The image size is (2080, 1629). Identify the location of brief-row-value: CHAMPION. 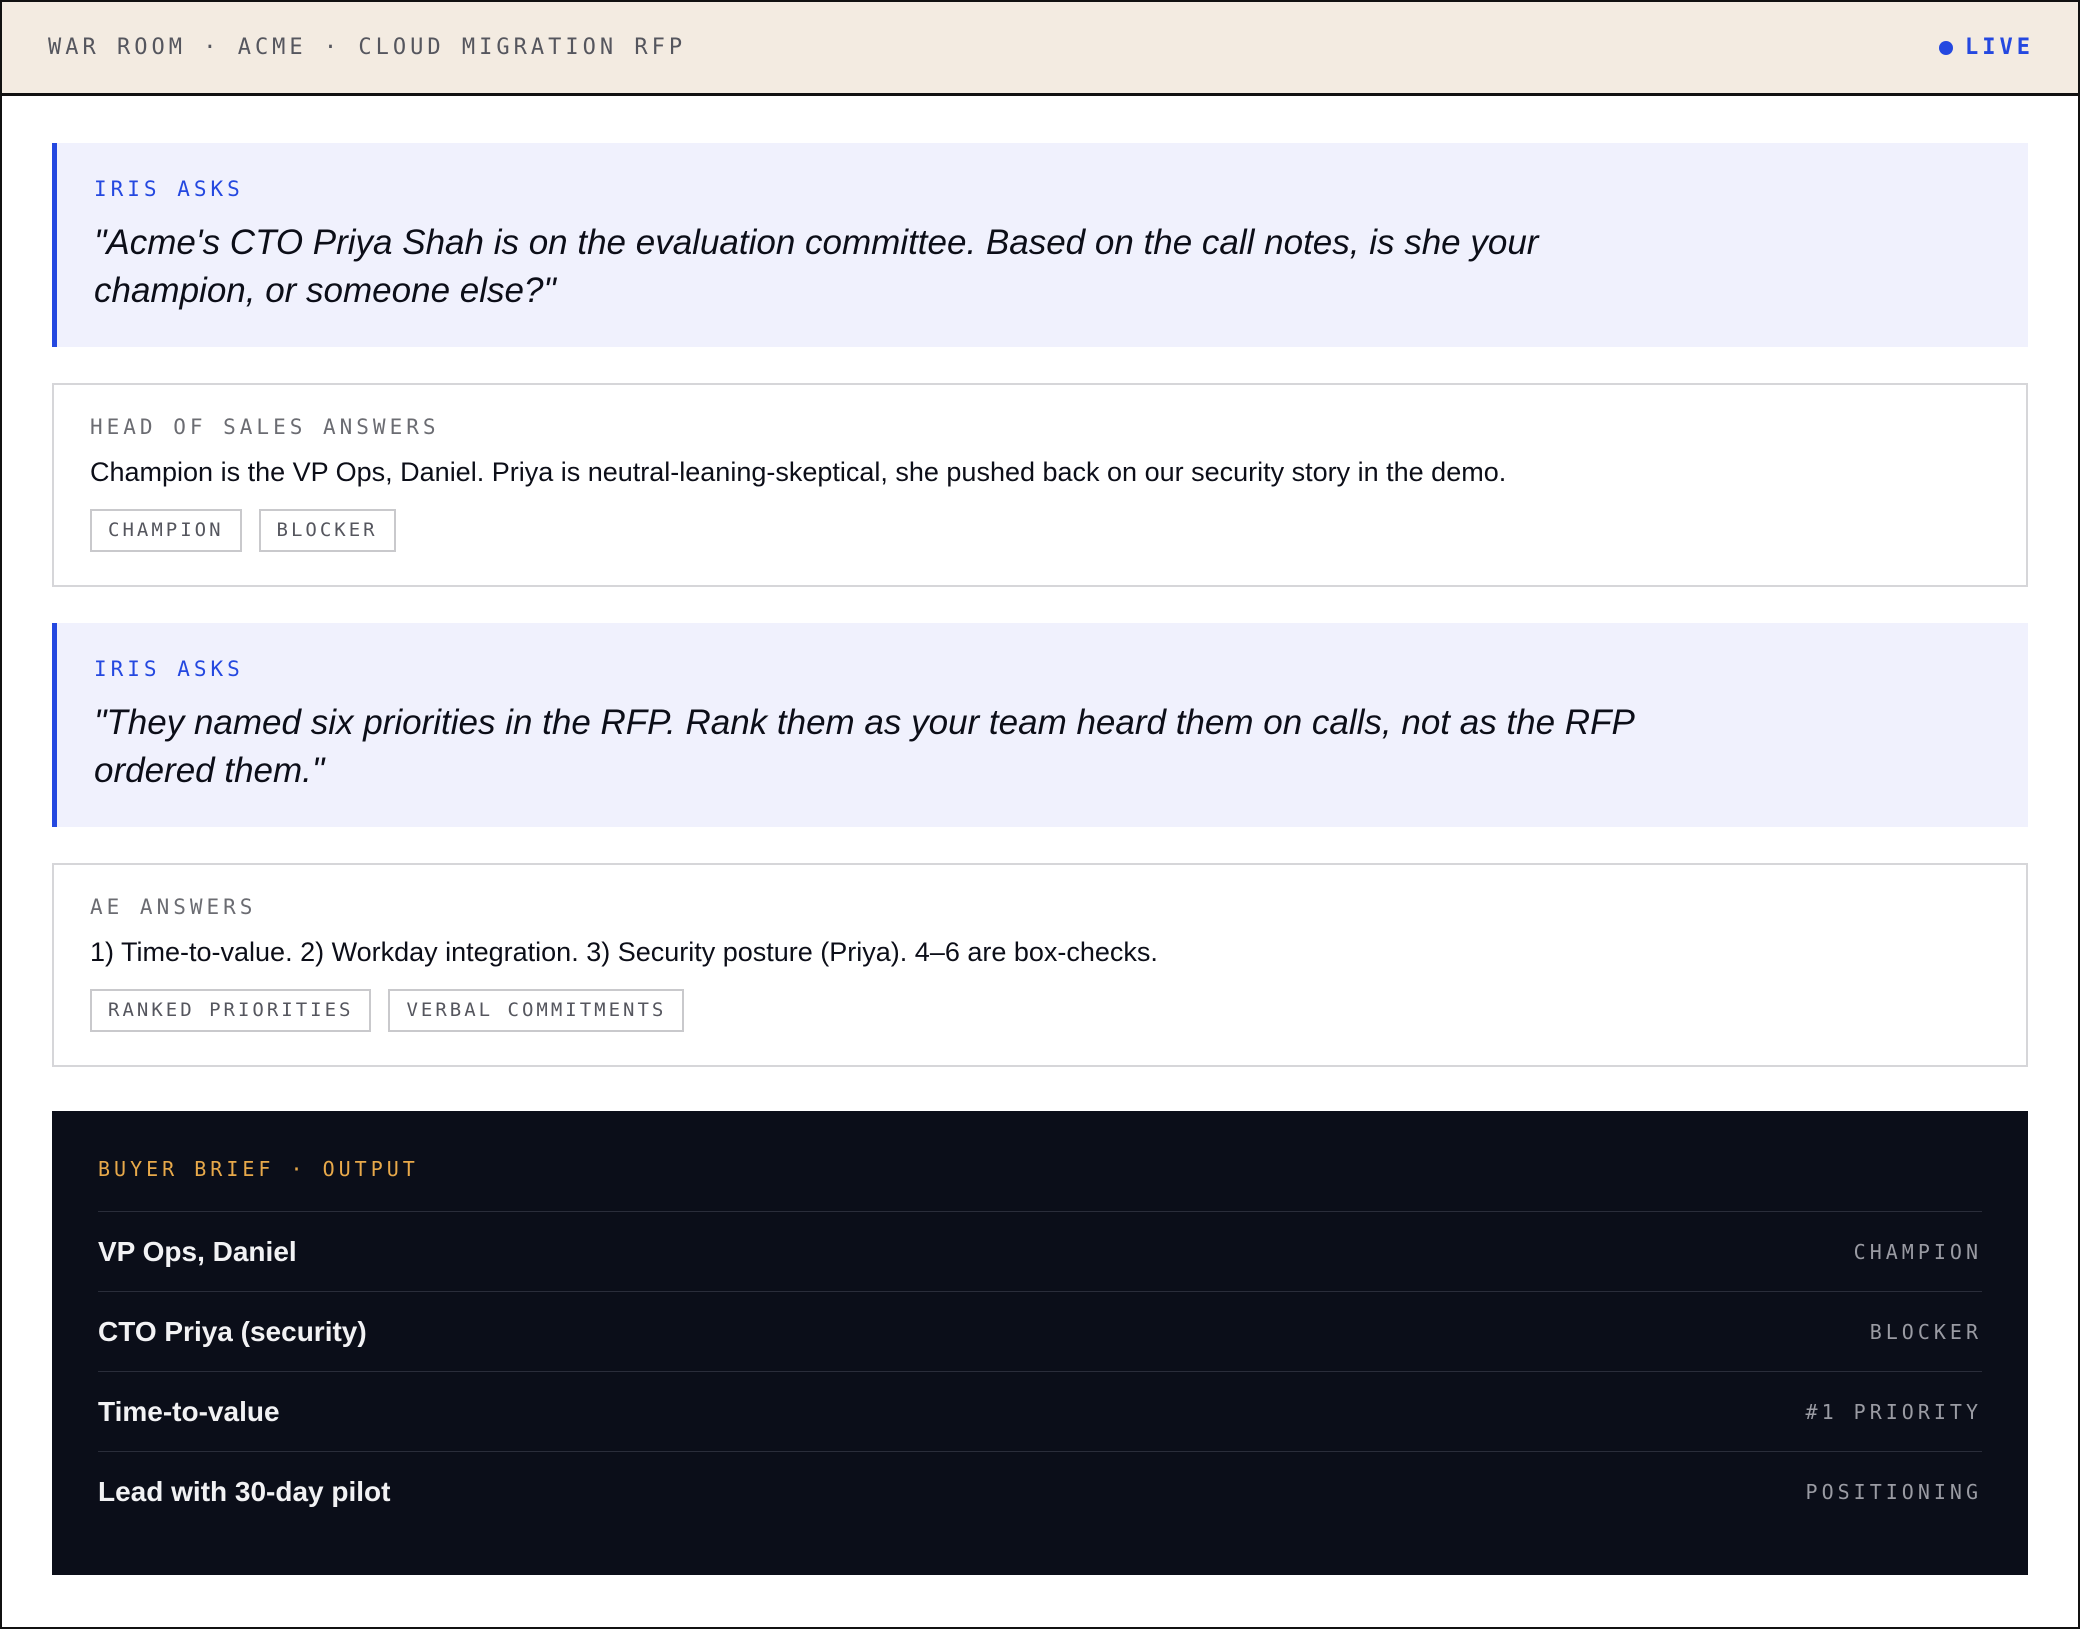
(1917, 1251).